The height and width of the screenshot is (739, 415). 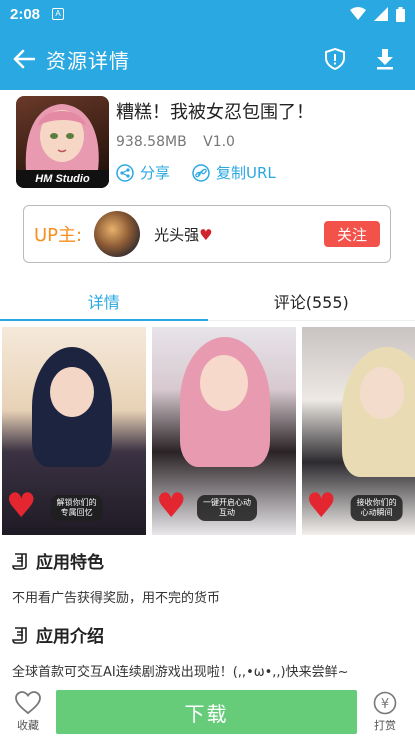 I want to click on screenshot-2: ♥ 一键开启心动 互动, so click(x=224, y=431).